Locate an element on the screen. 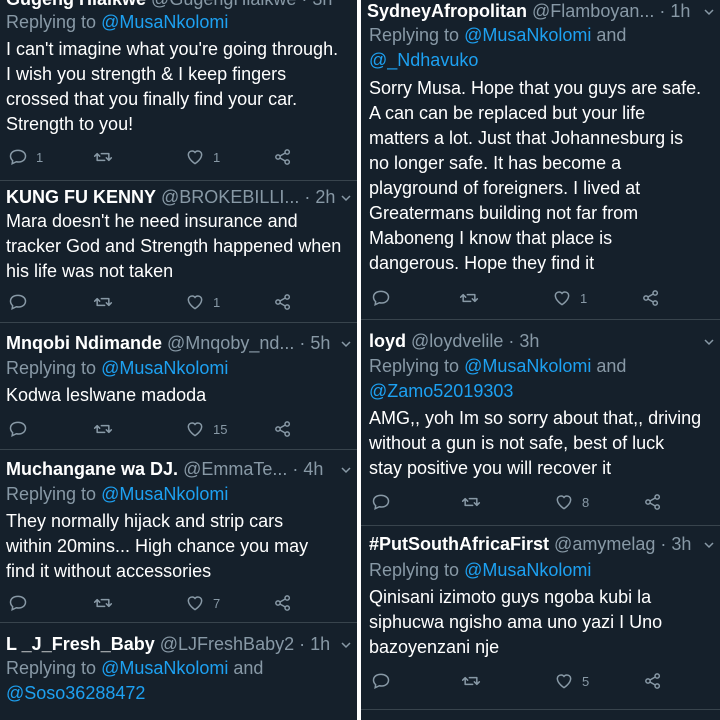 Image resolution: width=720 pixels, height=720 pixels. author-name: Muchangane wa DJ. is located at coordinates (92, 469).